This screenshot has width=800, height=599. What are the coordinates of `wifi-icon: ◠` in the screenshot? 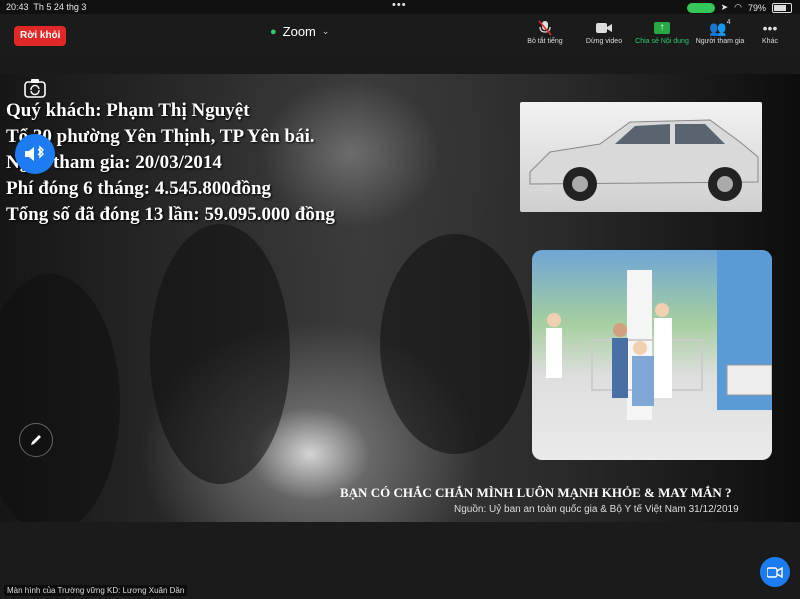 It's located at (738, 7).